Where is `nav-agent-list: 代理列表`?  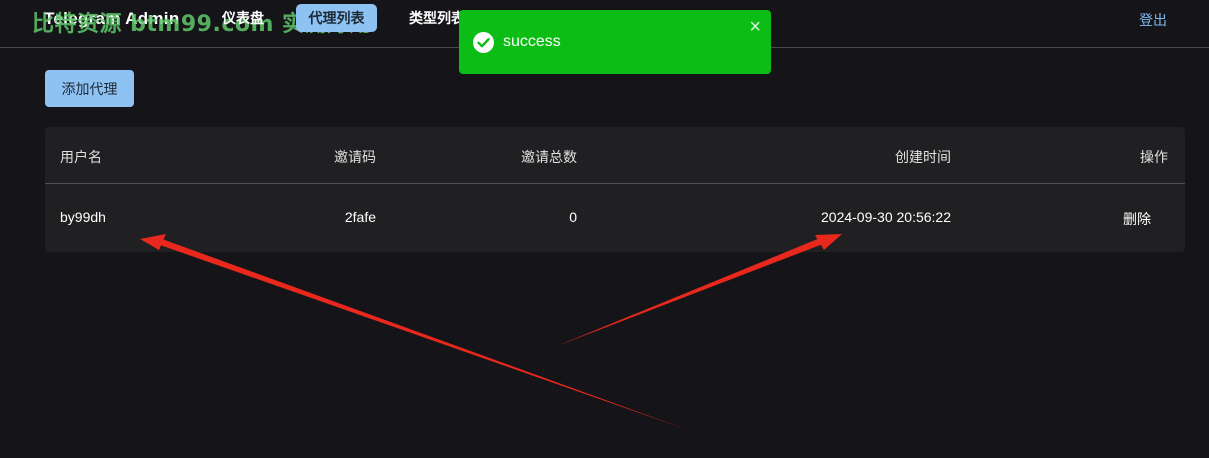
nav-agent-list: 代理列表 is located at coordinates (336, 18).